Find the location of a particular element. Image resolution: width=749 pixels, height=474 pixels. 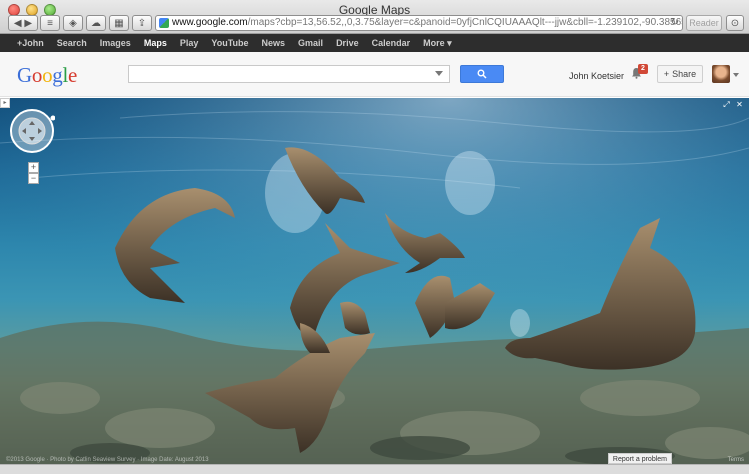

sidebar-button: ≡ is located at coordinates (50, 23).